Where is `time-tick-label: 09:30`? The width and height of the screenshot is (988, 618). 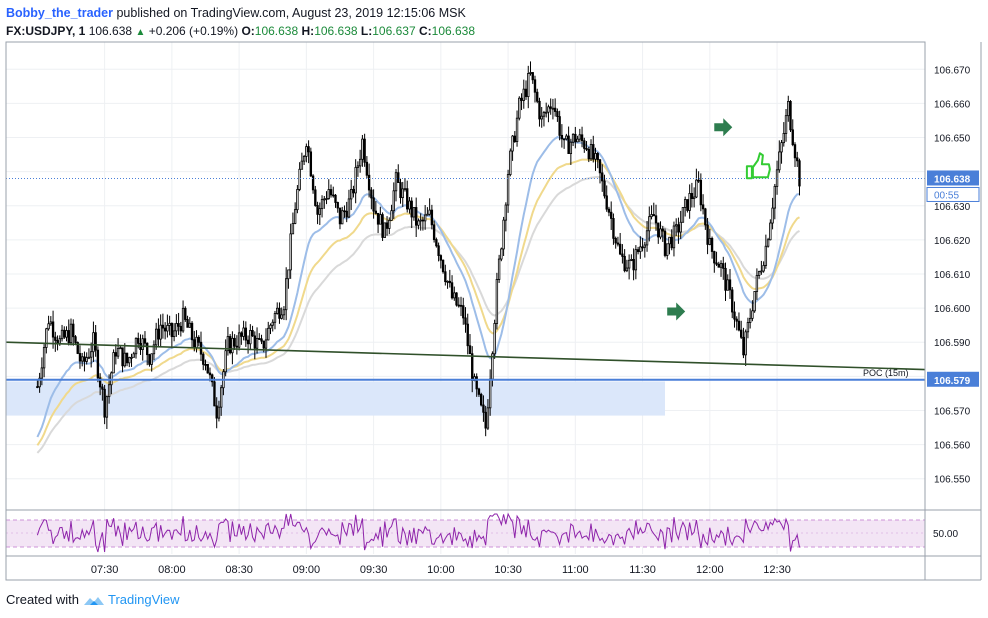 time-tick-label: 09:30 is located at coordinates (374, 570).